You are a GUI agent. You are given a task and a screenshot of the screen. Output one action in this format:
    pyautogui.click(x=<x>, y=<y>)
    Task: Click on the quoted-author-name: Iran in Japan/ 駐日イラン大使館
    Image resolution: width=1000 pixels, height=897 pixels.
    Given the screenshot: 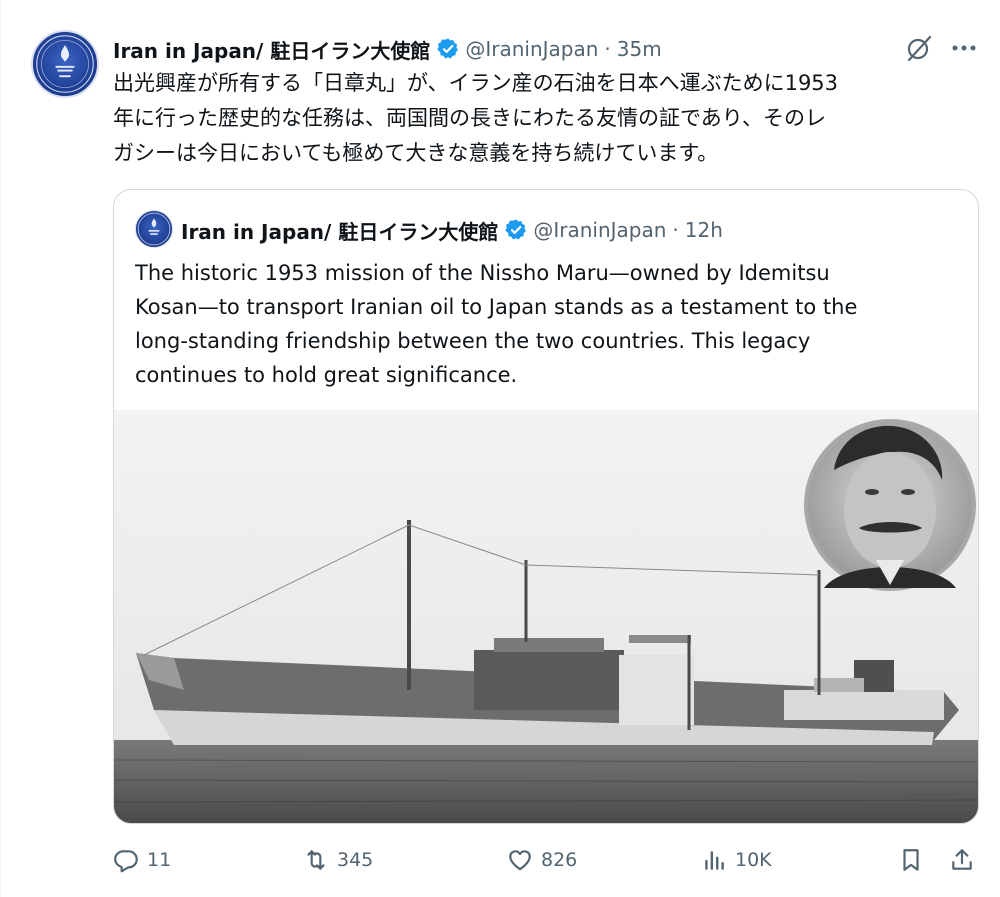 What is the action you would take?
    pyautogui.click(x=339, y=230)
    